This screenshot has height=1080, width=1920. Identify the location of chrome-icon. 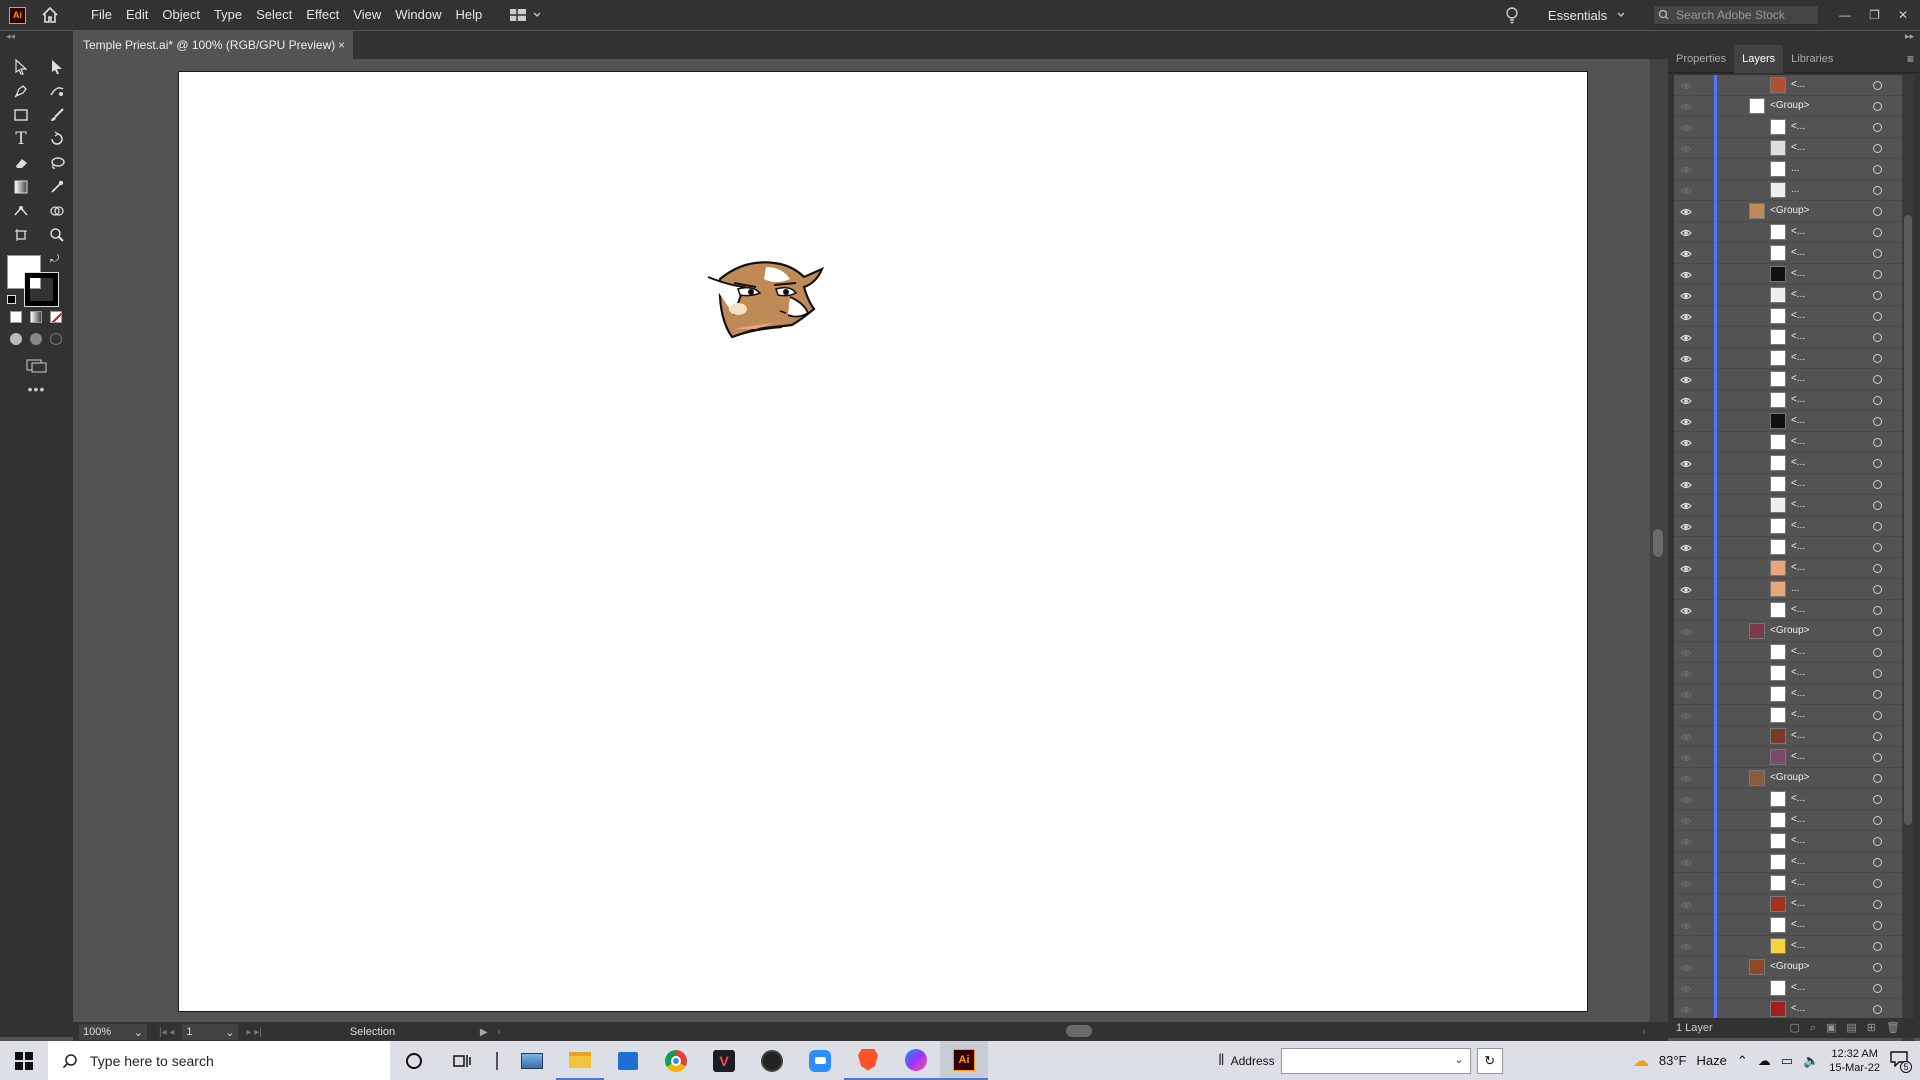
(676, 1060).